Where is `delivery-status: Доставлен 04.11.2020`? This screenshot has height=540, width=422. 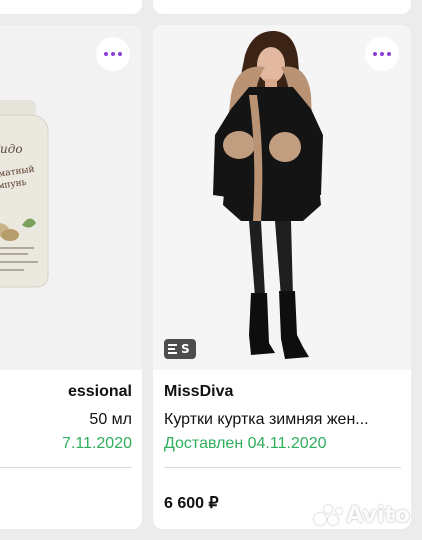 delivery-status: Доставлен 04.11.2020 is located at coordinates (245, 443).